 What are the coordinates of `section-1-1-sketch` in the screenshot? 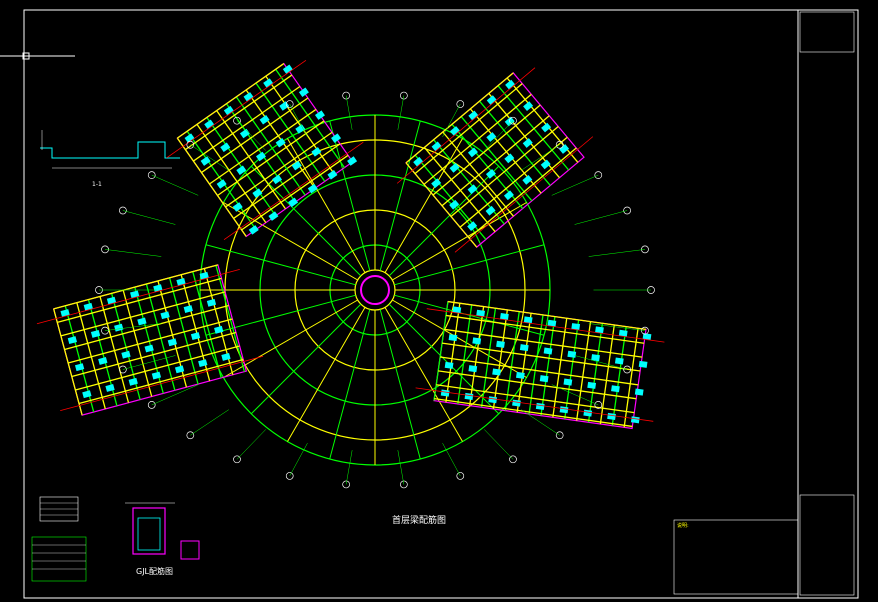 It's located at (110, 149).